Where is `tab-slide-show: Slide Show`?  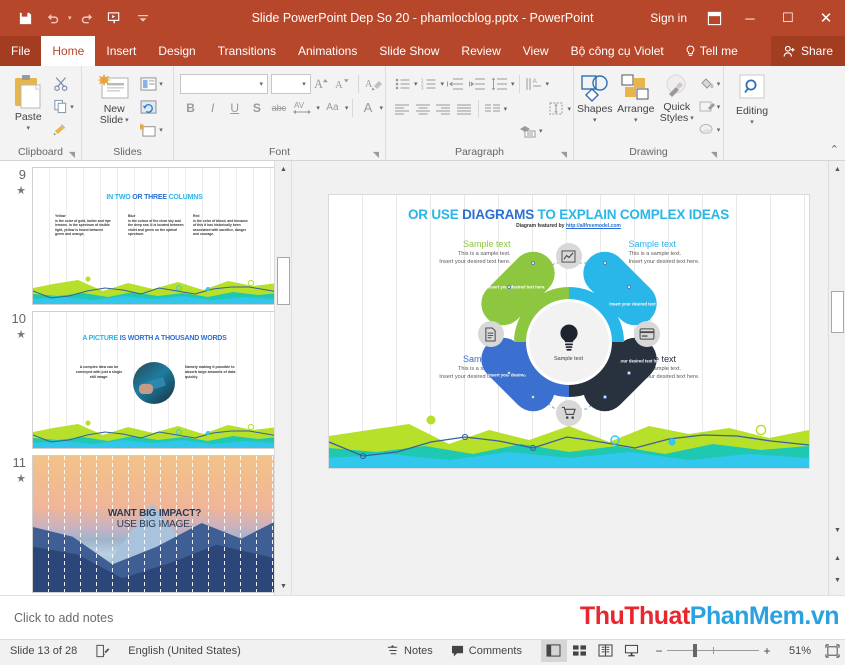
tab-slide-show: Slide Show is located at coordinates (409, 51).